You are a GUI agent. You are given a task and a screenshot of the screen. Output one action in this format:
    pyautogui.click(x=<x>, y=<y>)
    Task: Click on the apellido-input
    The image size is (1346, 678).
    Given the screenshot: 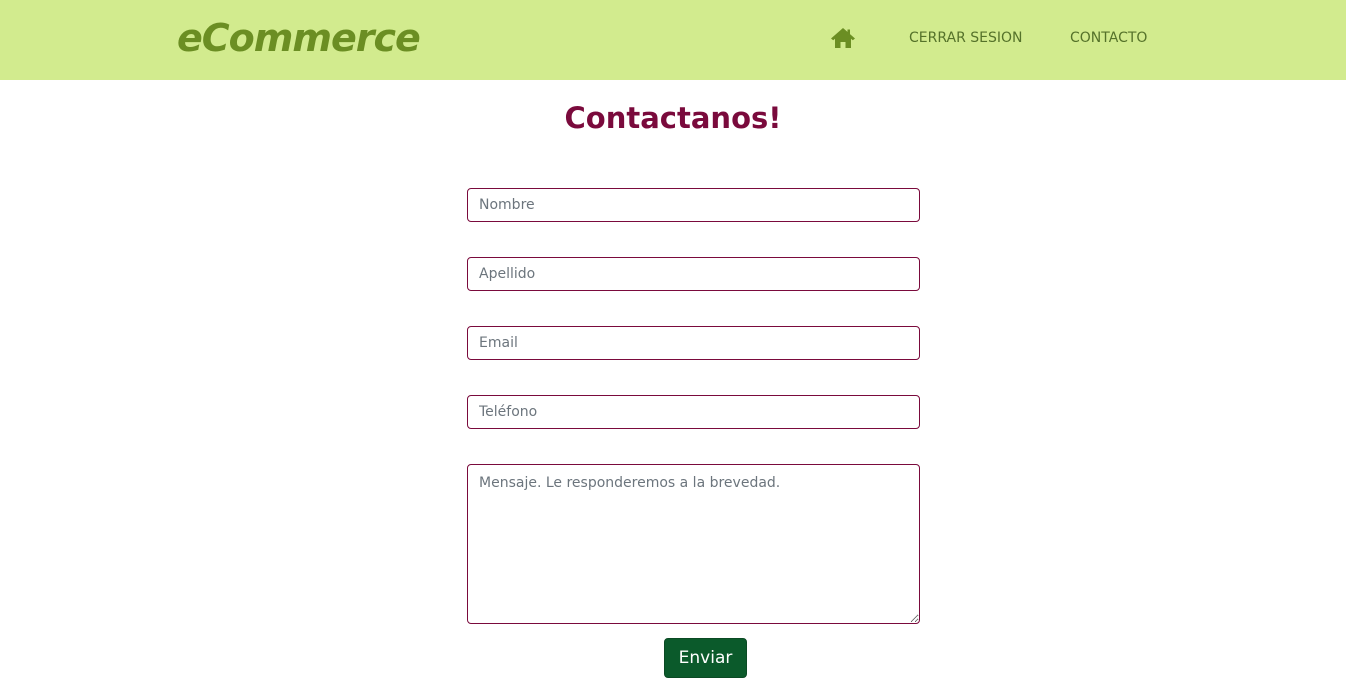 What is the action you would take?
    pyautogui.click(x=693, y=274)
    